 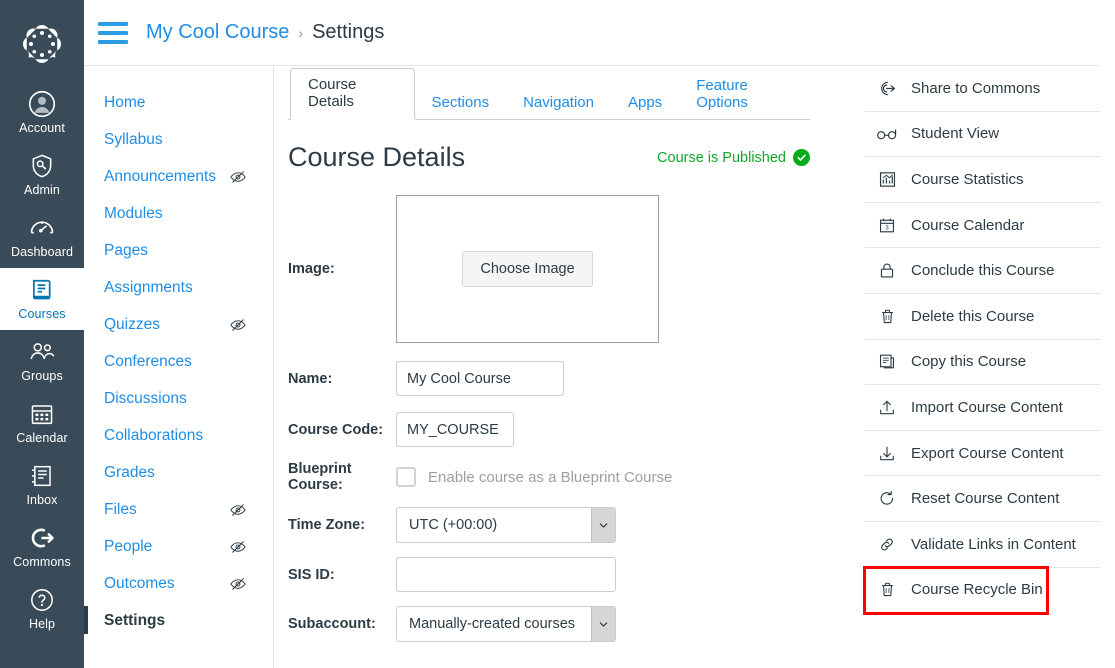 I want to click on sidebar-item-label: Conclude this Course, so click(x=983, y=271).